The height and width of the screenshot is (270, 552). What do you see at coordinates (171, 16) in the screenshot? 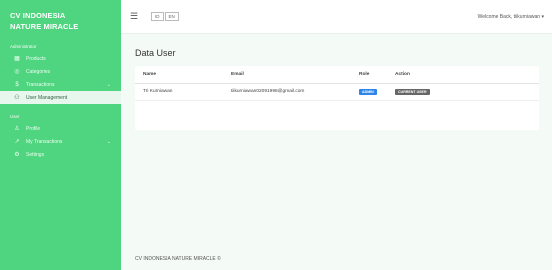
I see `lang-option-en: EN` at bounding box center [171, 16].